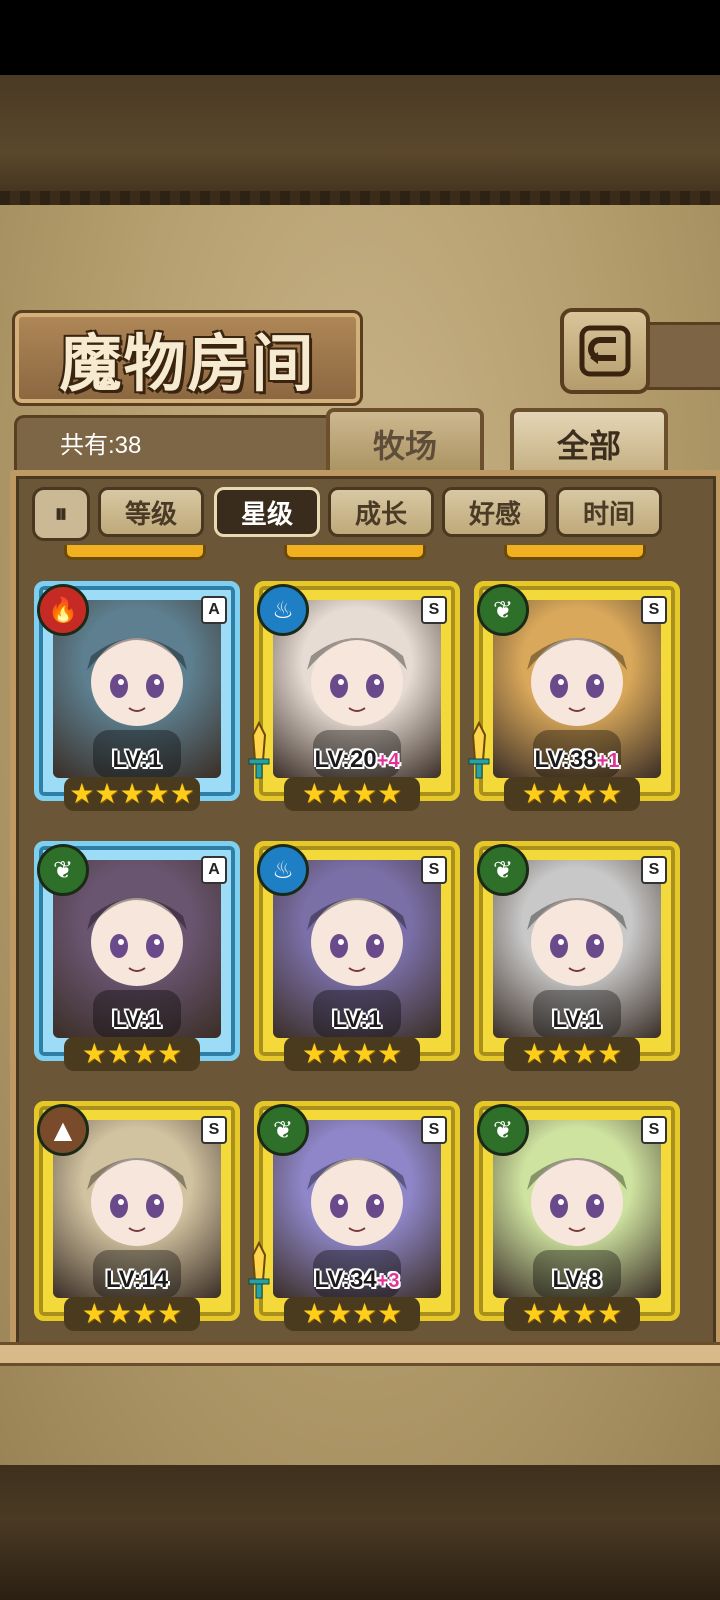  I want to click on monster-card: ❦ A LV:1 ★ ★ ★ ★, so click(137, 958).